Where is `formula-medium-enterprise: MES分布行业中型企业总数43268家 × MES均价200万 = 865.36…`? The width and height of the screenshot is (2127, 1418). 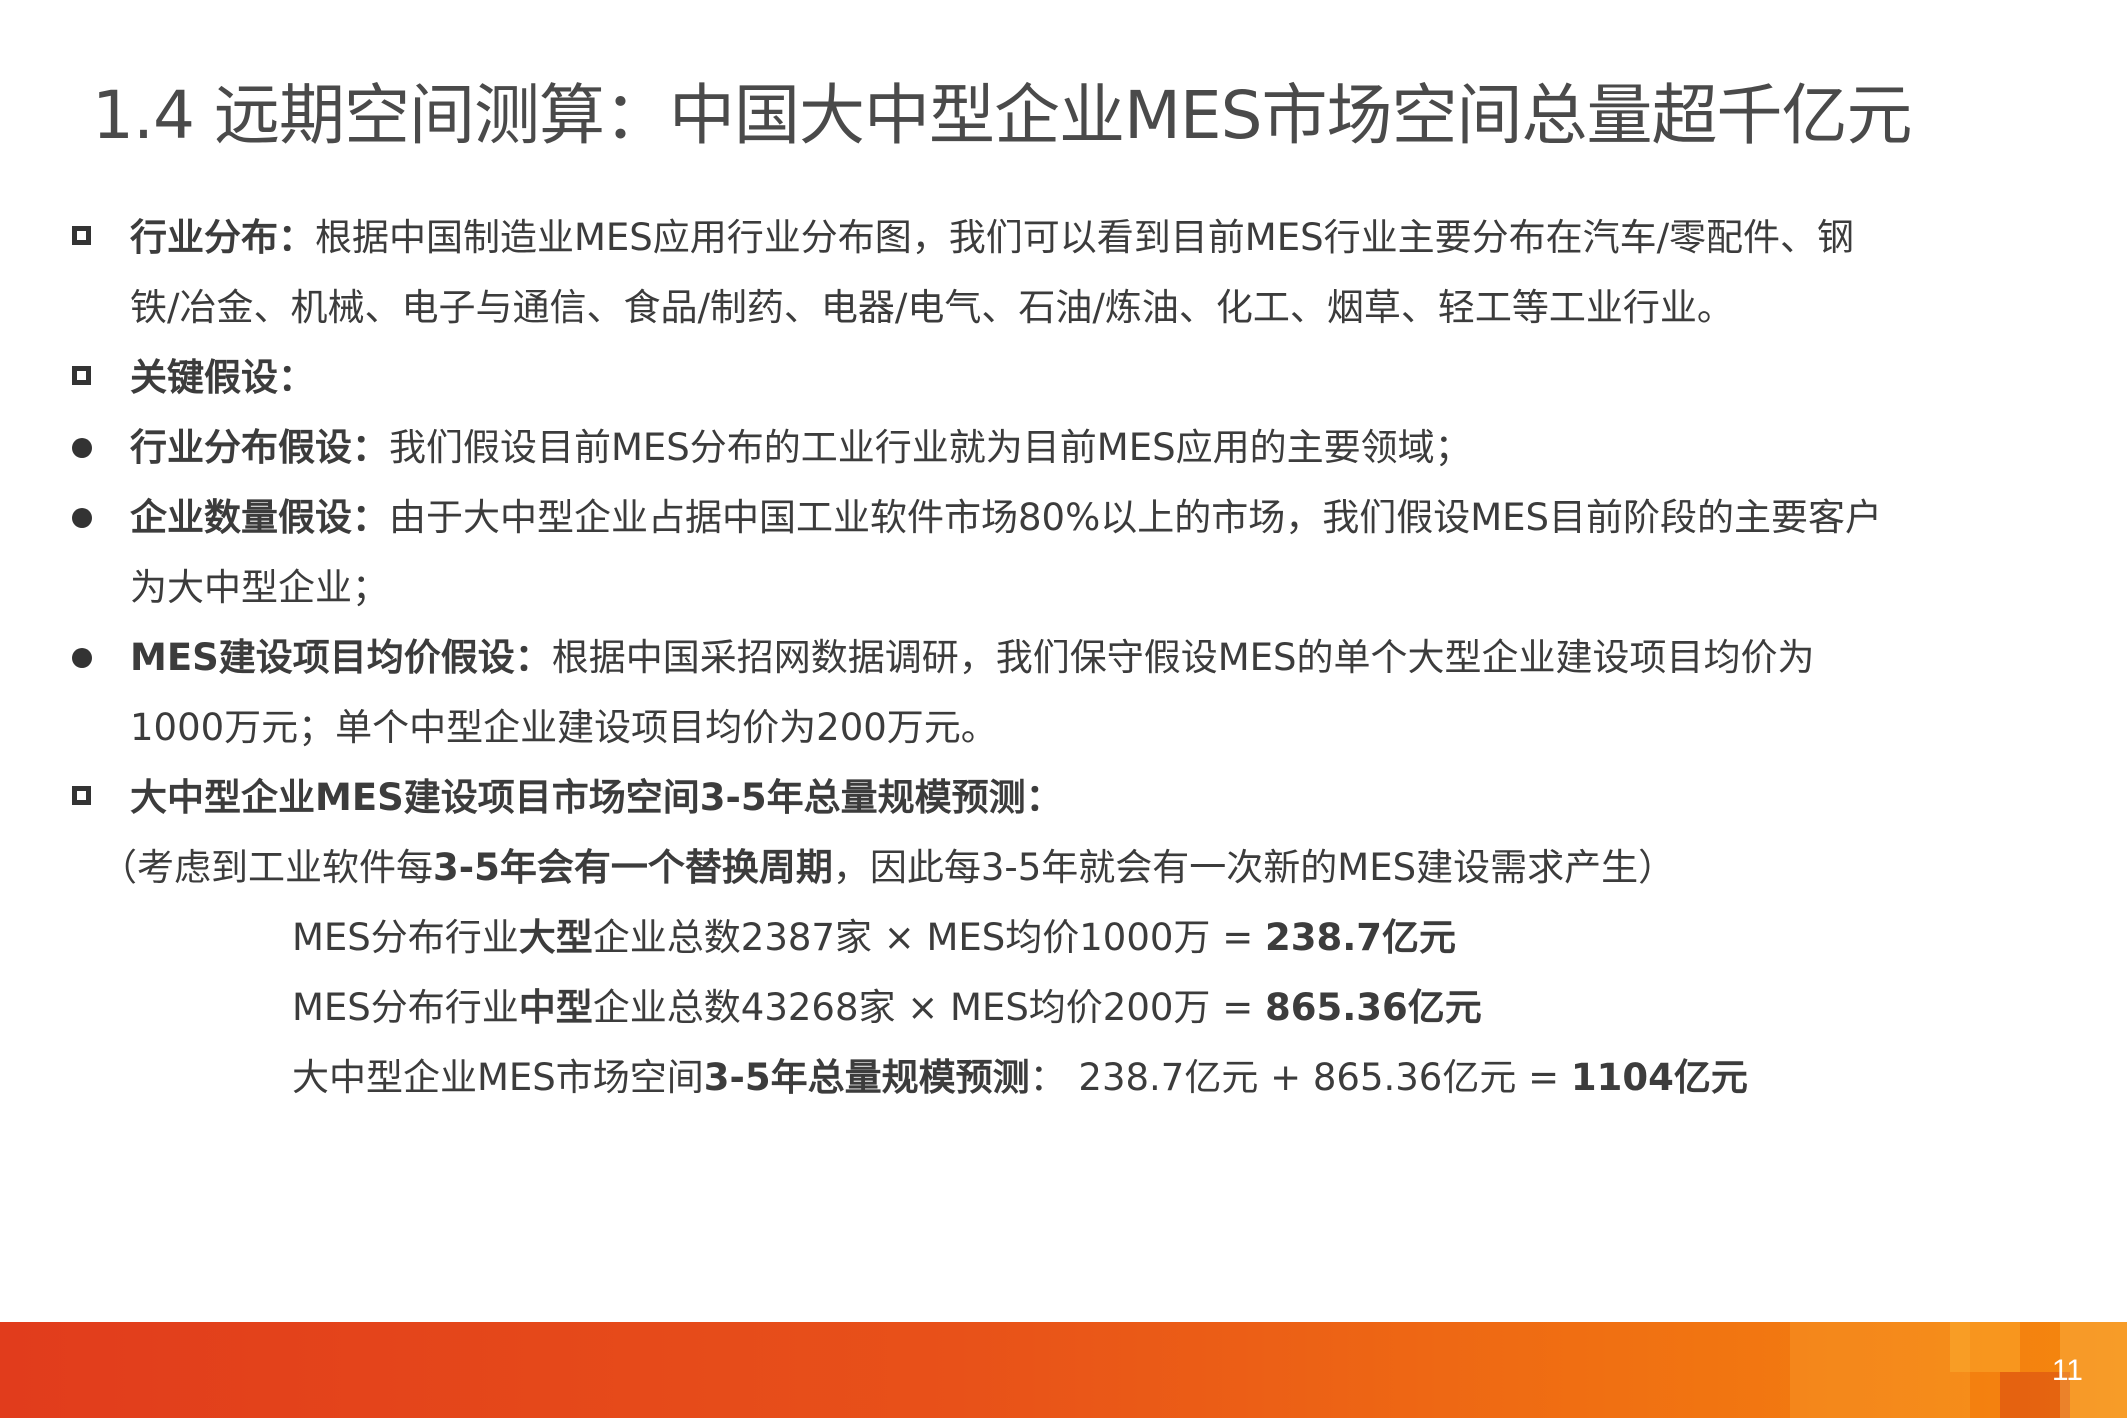
formula-medium-enterprise: MES分布行业中型企业总数43268家 × MES均价200万 = 865.36… is located at coordinates (887, 1007).